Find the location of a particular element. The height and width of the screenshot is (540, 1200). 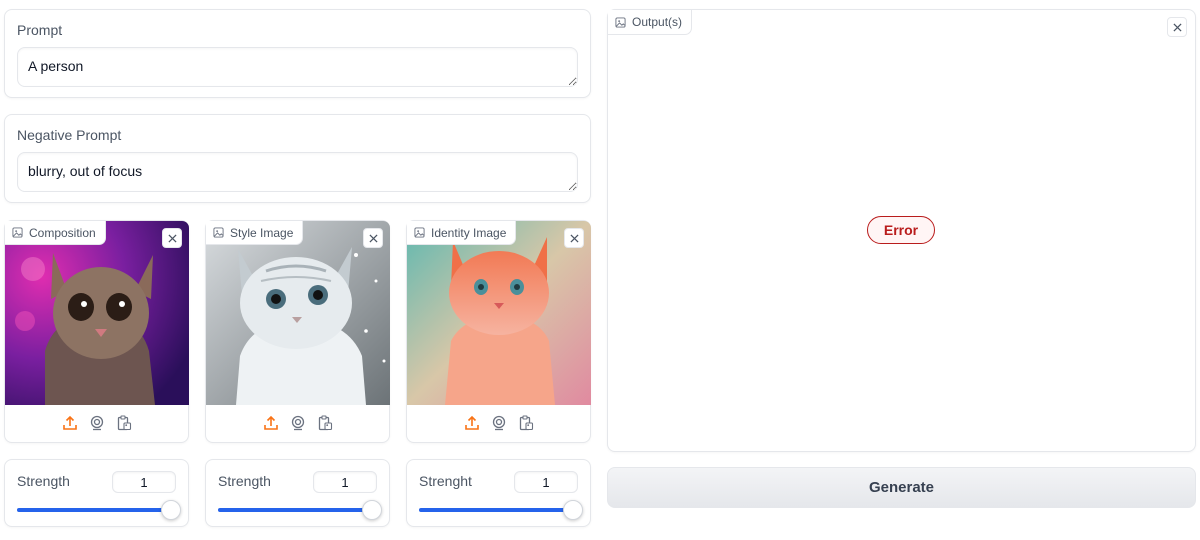

identity-image-close-button is located at coordinates (574, 238).